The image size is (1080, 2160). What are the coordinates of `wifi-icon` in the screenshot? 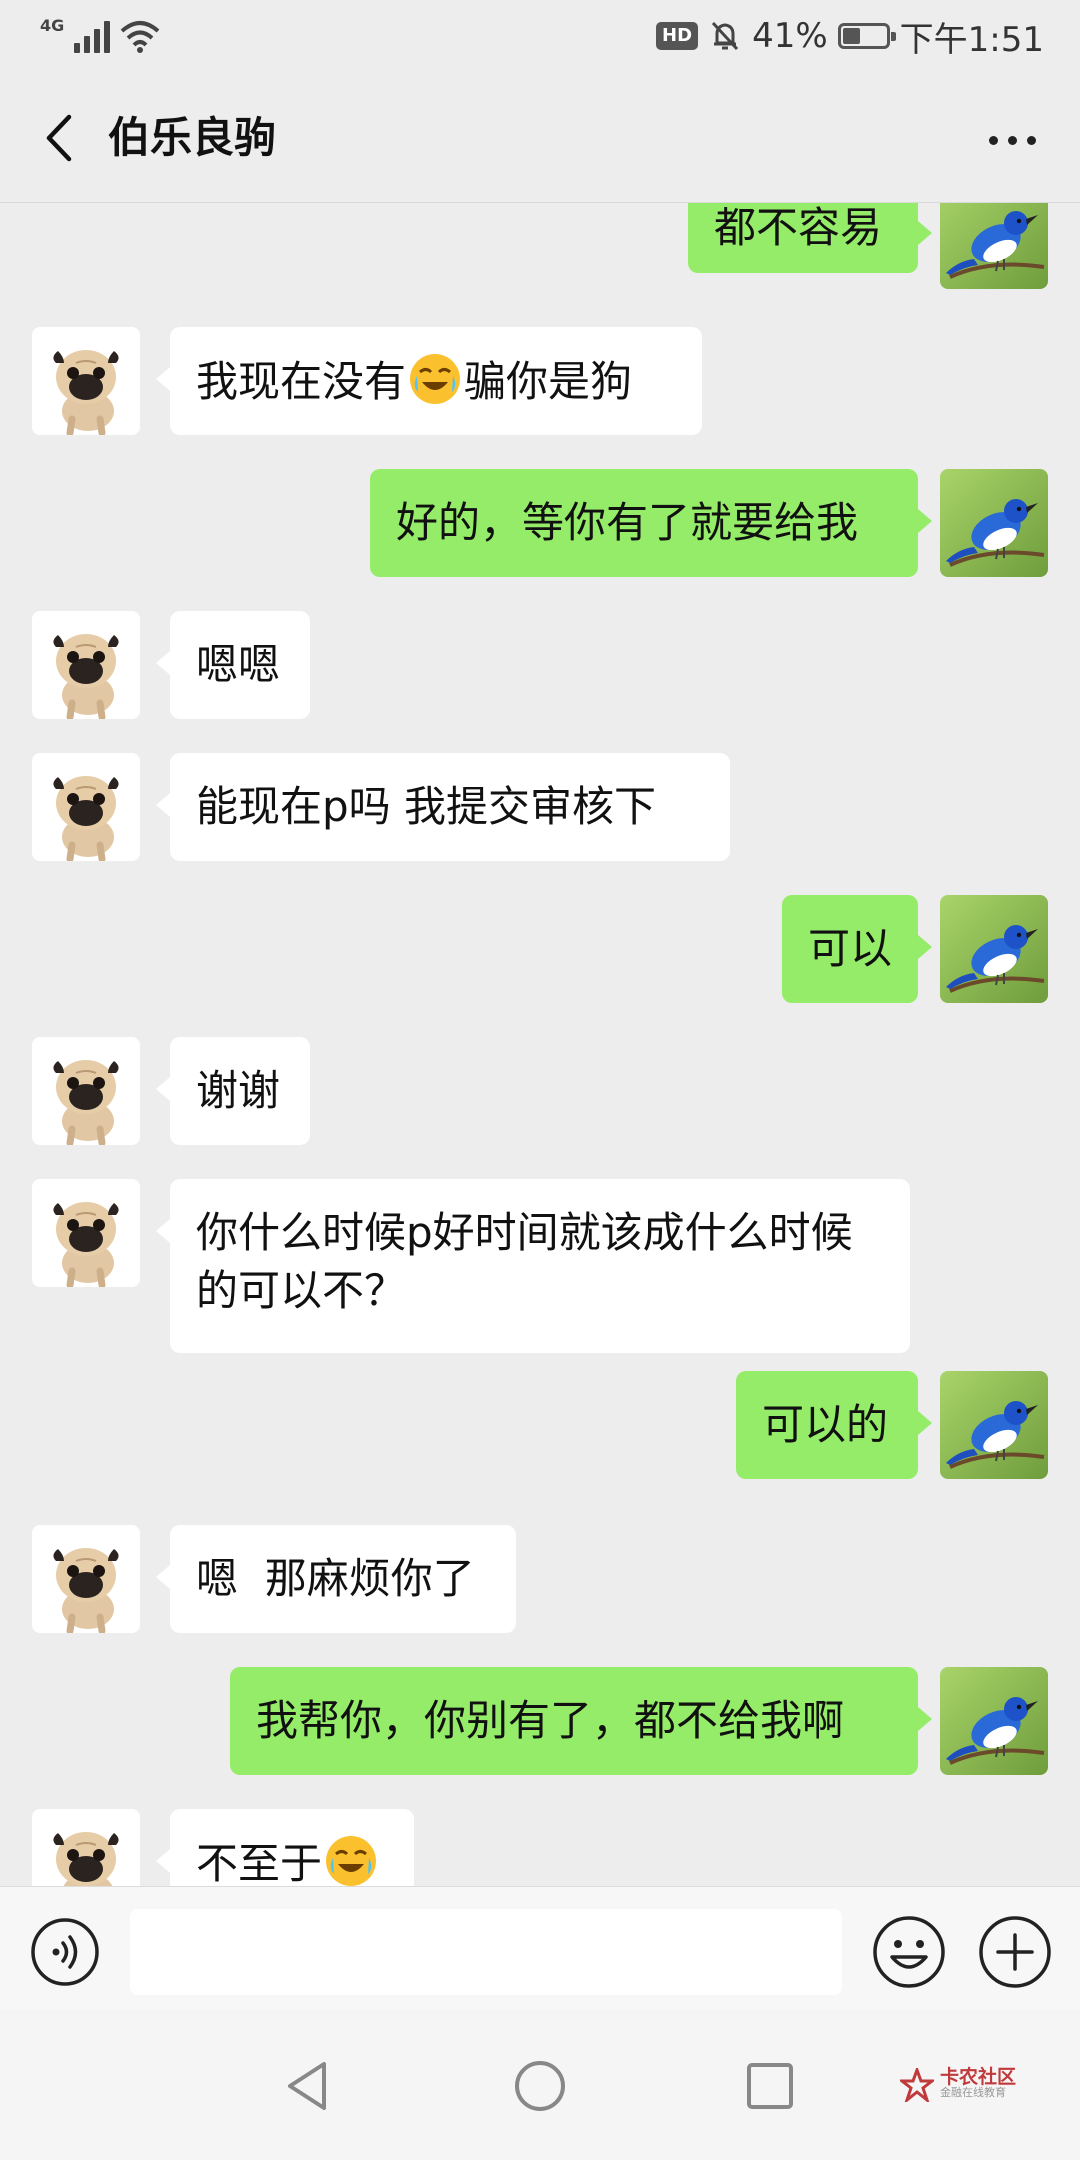 It's located at (140, 37).